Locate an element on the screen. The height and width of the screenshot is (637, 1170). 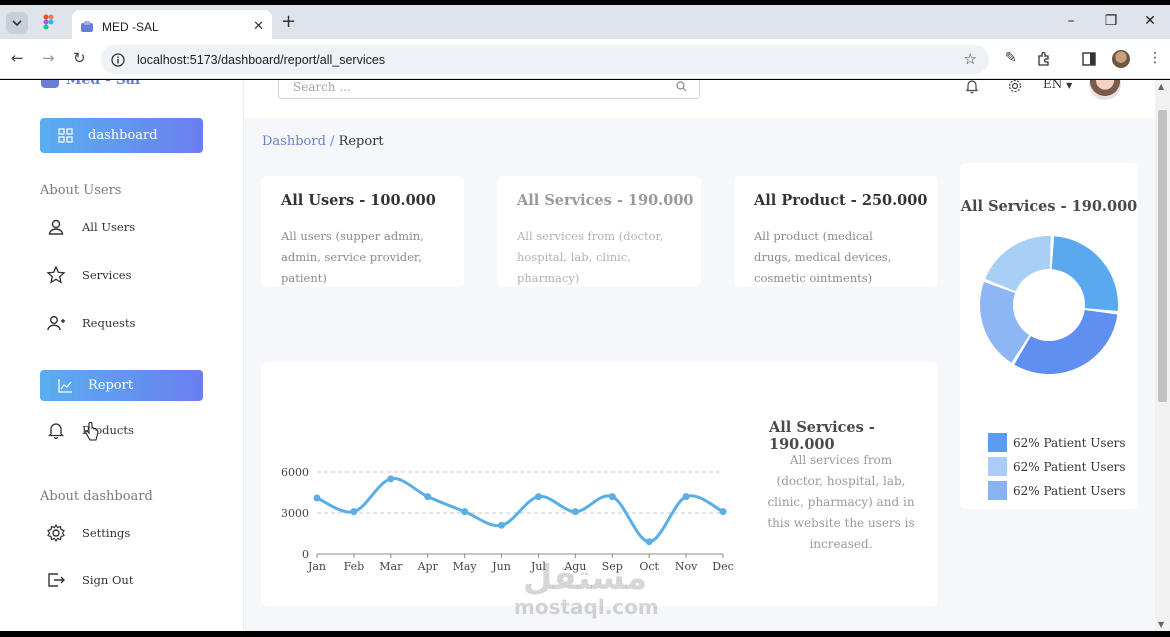
language-selector: EN ▼ is located at coordinates (1057, 85).